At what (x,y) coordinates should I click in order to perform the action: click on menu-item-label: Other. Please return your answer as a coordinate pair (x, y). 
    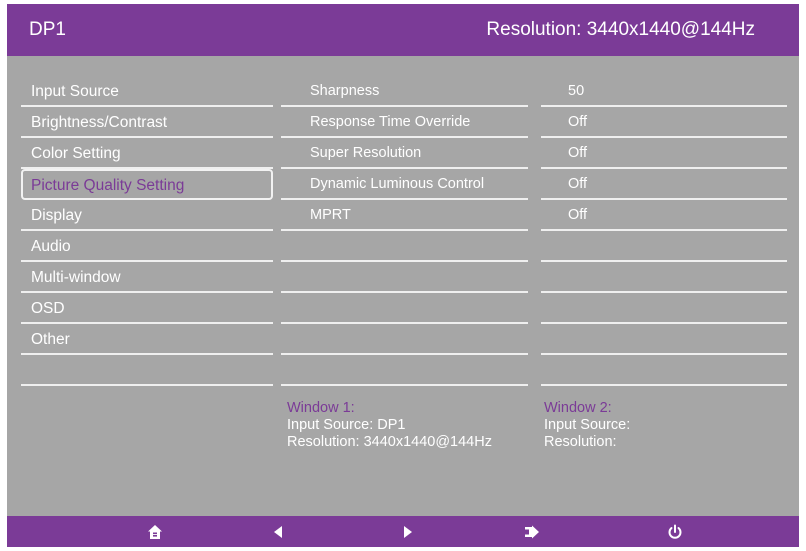
    Looking at the image, I should click on (50, 339).